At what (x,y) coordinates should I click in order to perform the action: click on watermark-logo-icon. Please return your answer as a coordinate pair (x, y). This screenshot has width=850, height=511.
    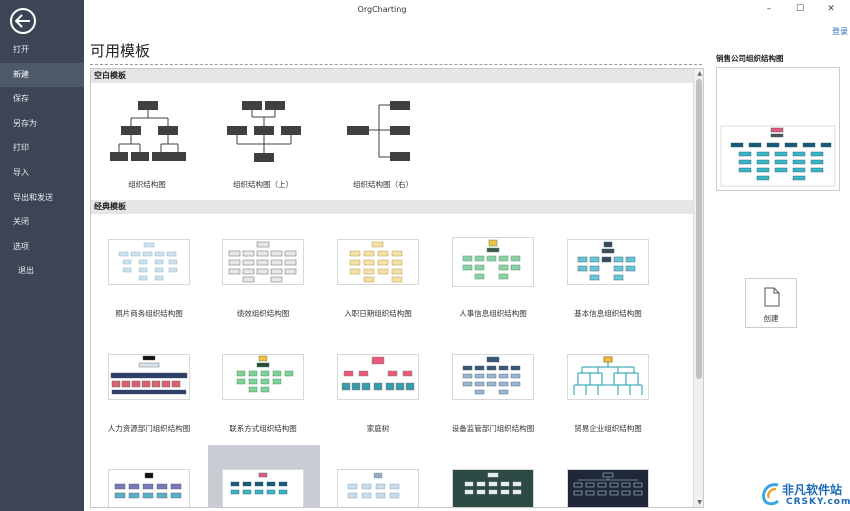
    Looking at the image, I should click on (771, 494).